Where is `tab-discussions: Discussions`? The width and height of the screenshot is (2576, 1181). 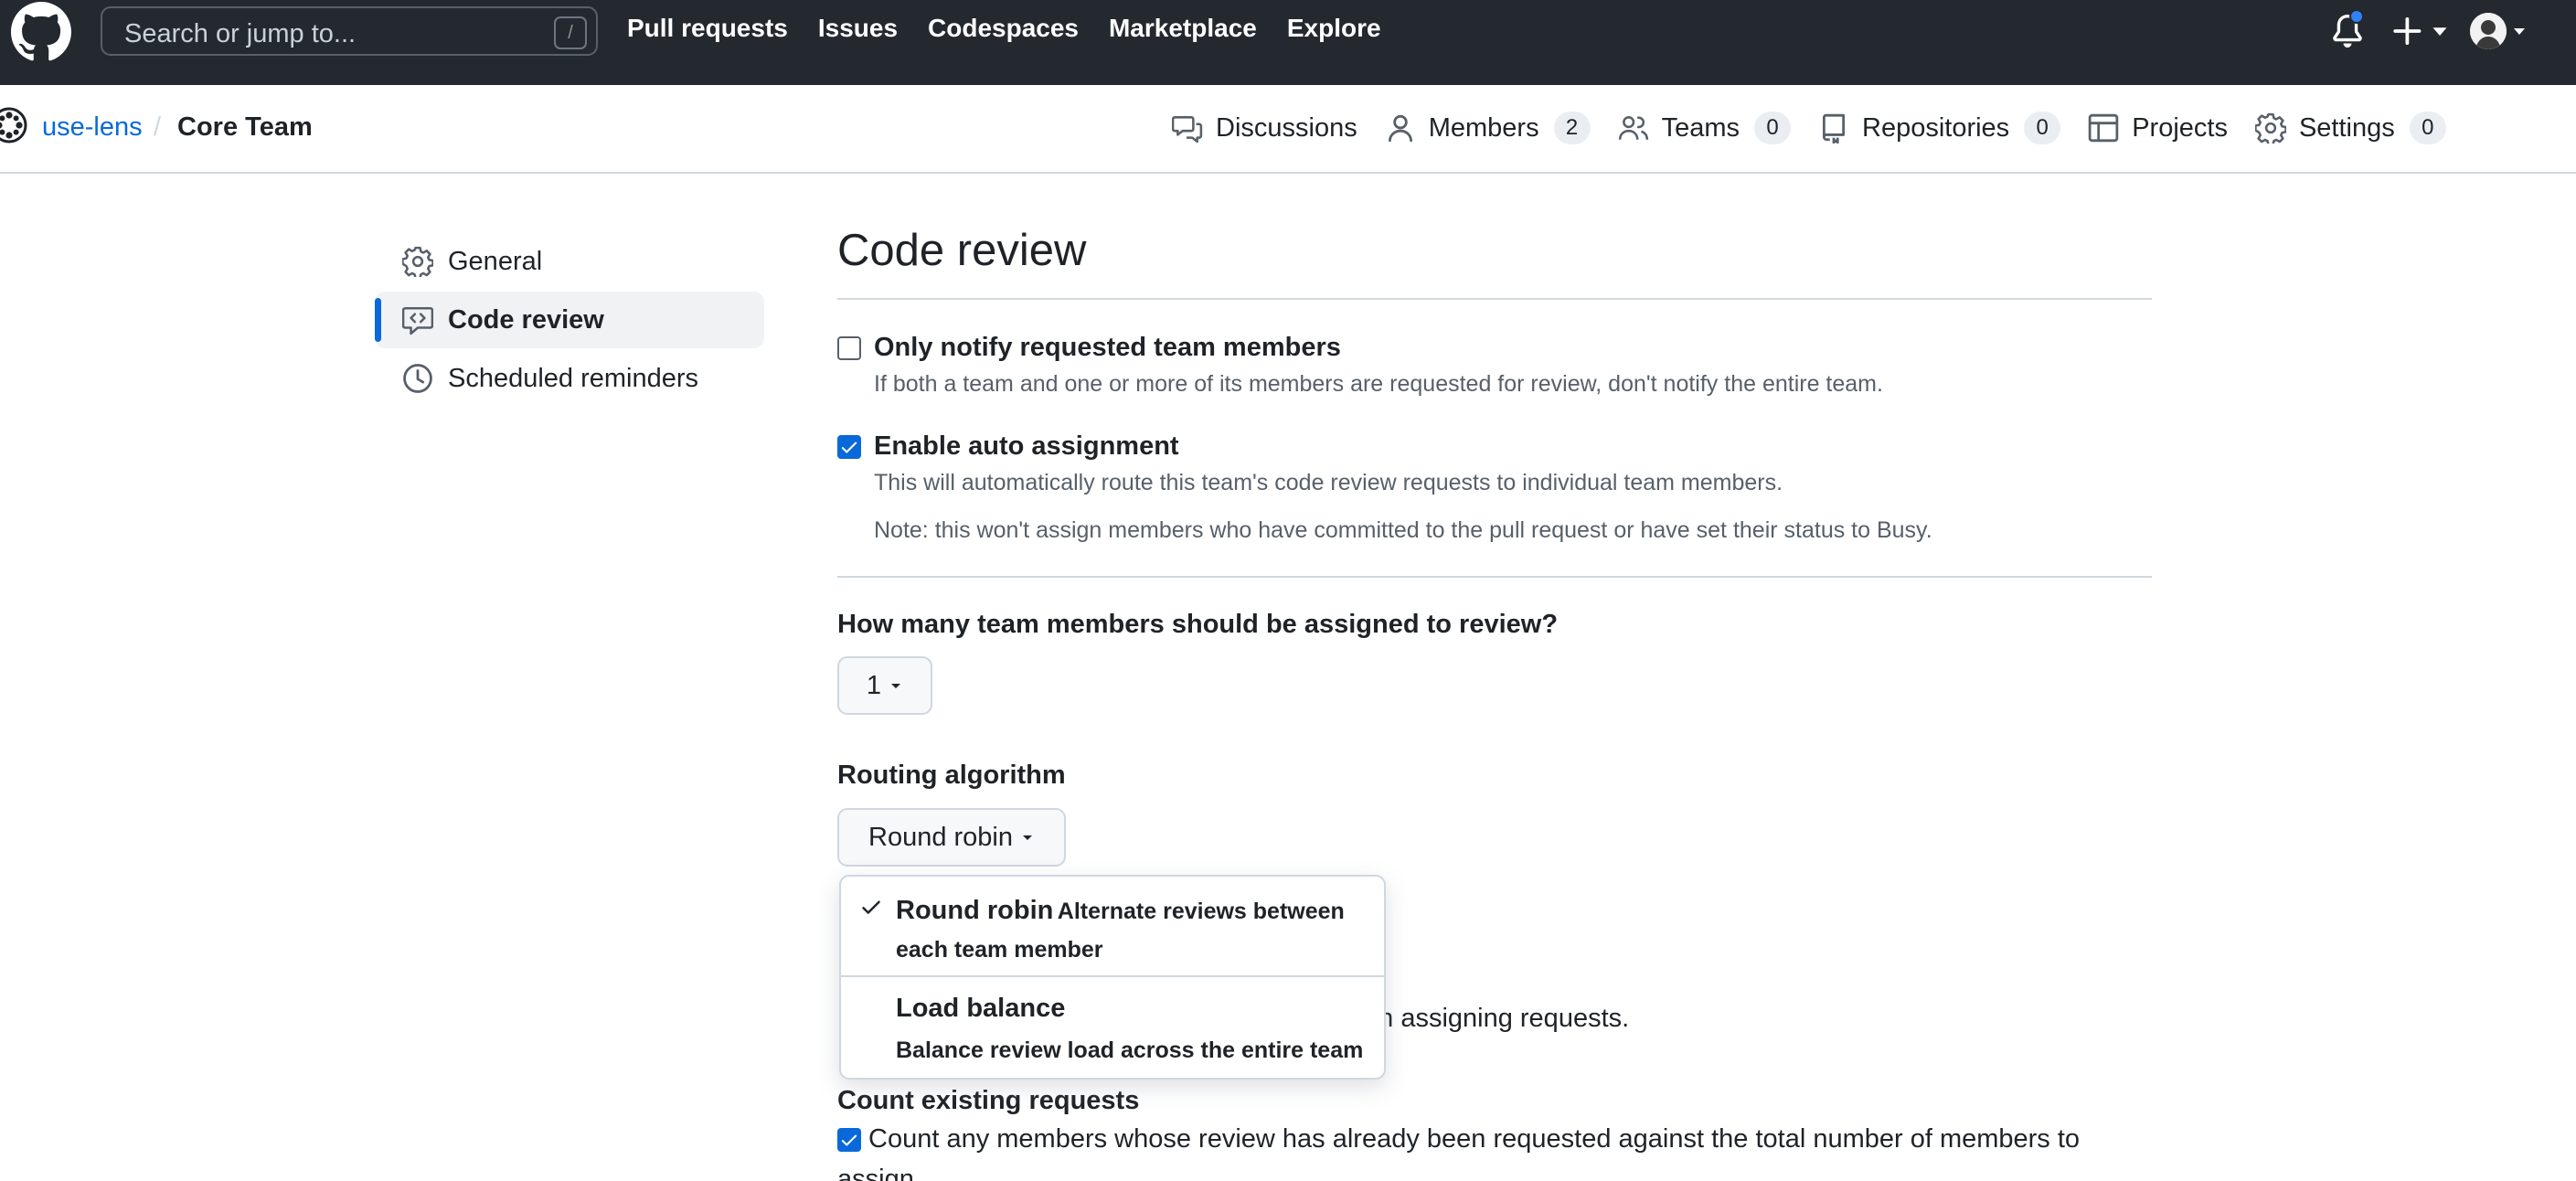 tab-discussions: Discussions is located at coordinates (1264, 128).